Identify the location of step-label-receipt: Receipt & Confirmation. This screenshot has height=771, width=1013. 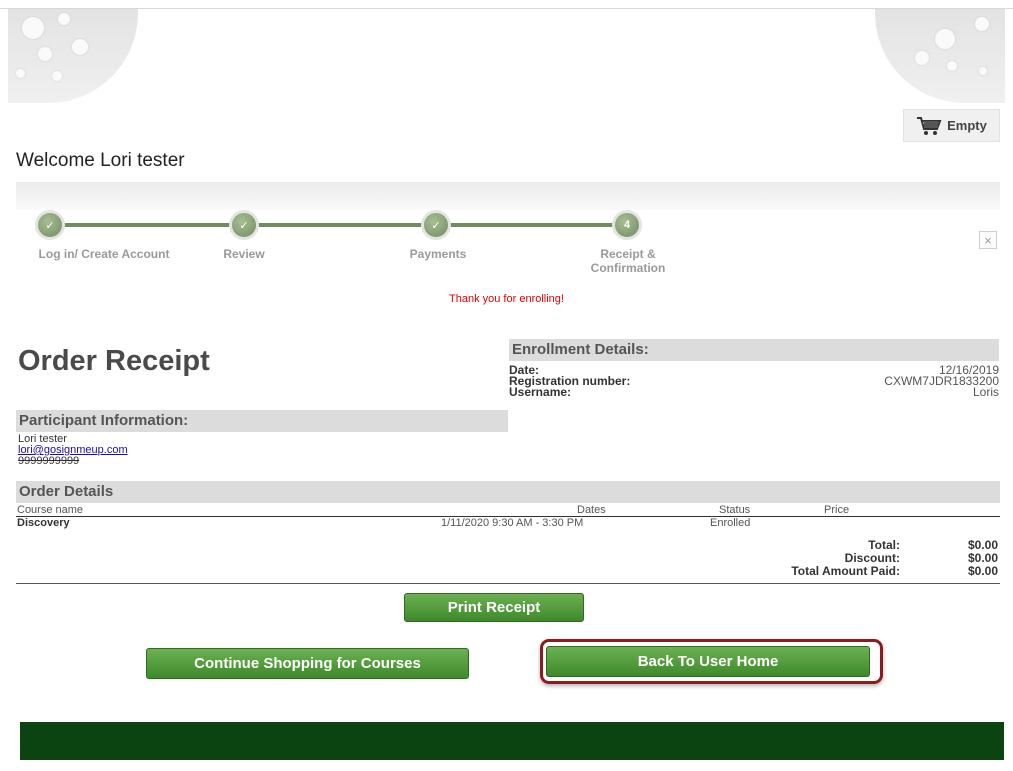
(628, 261).